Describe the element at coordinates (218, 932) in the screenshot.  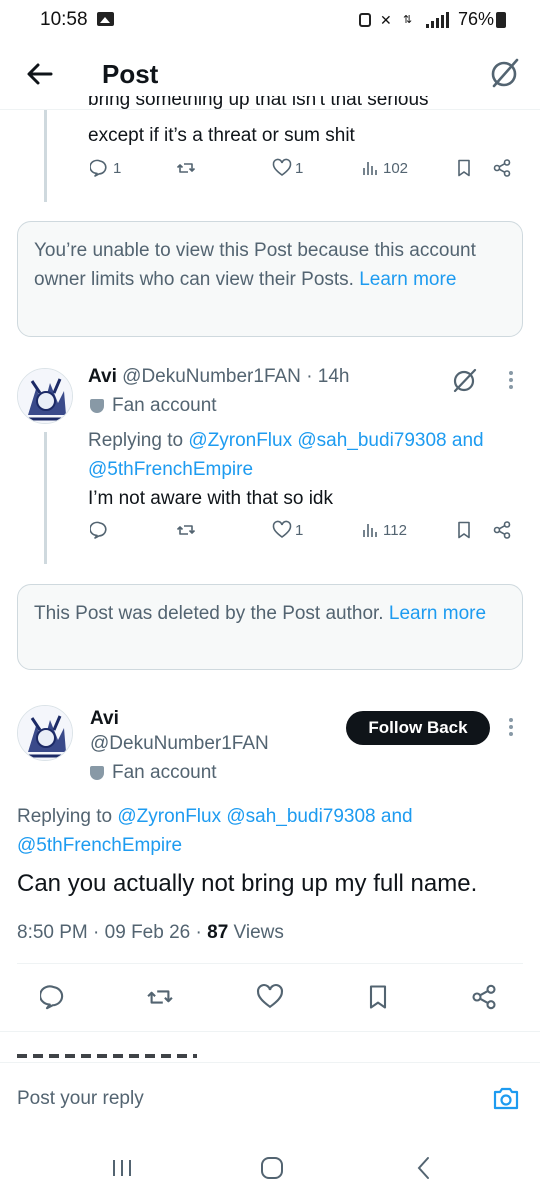
I see `views-count: 87` at that location.